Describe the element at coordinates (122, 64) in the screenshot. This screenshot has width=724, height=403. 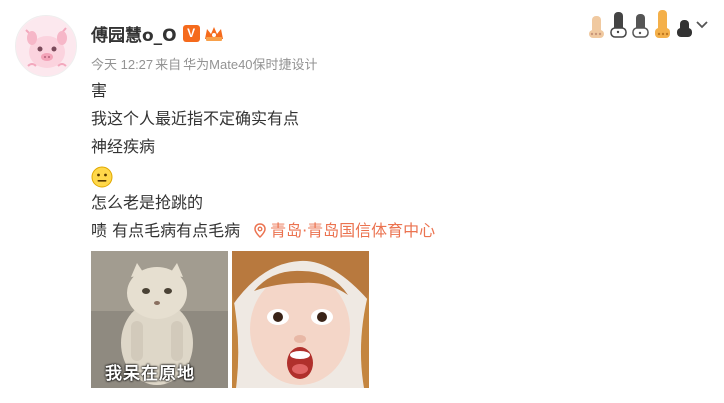
I see `post-time: 今天 12:27` at that location.